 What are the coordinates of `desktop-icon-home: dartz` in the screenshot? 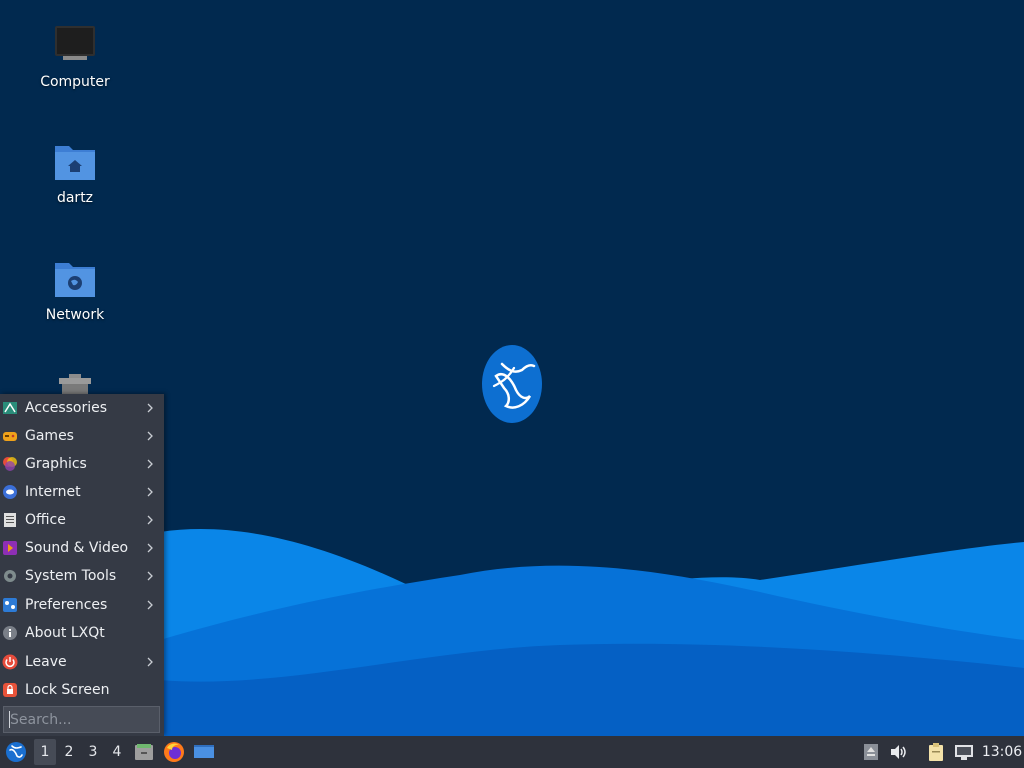 It's located at (75, 173).